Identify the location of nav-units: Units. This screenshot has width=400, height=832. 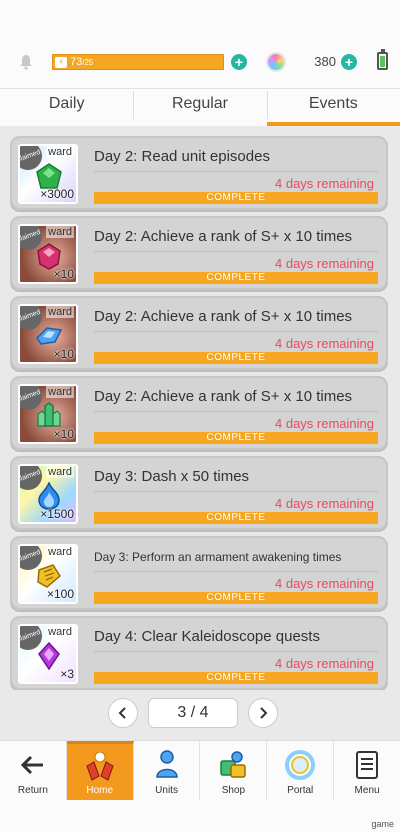
(167, 770).